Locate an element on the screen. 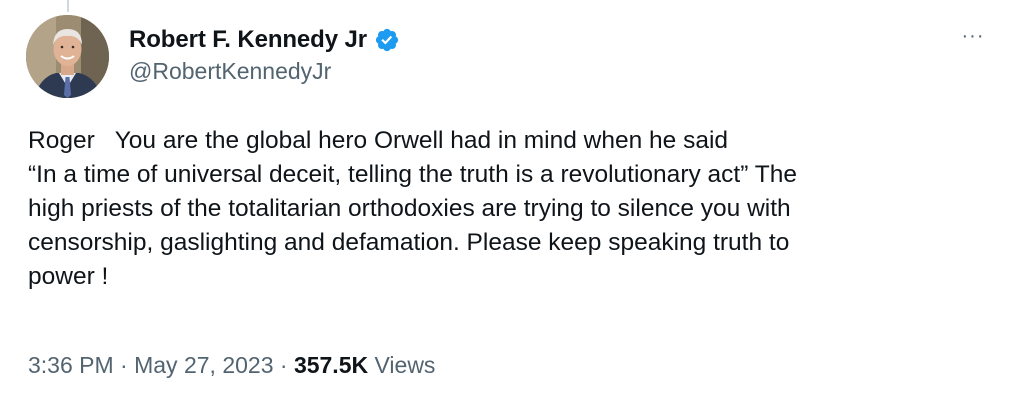 The width and height of the screenshot is (1018, 412). views-label: Views is located at coordinates (402, 365).